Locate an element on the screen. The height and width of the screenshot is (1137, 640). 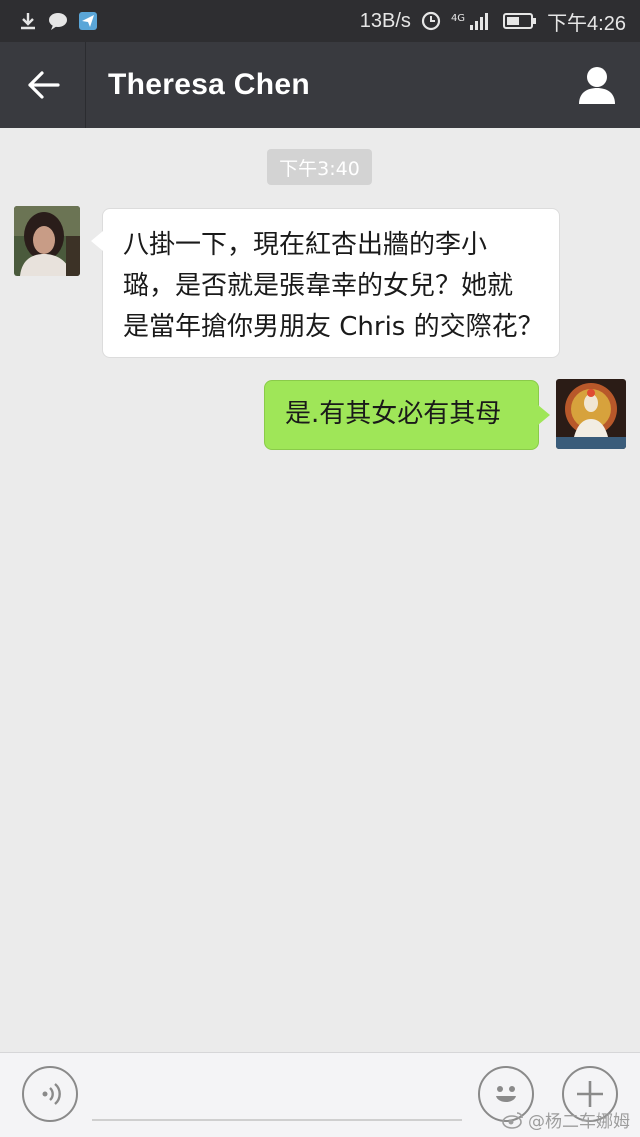
chat-bubble-icon is located at coordinates (58, 21).